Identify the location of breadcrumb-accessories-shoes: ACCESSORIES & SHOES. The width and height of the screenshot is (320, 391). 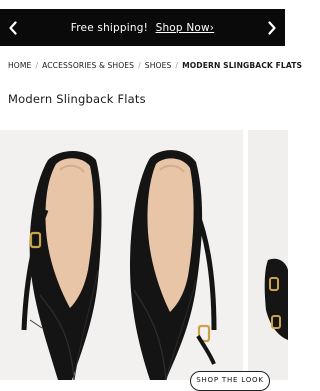
(88, 65).